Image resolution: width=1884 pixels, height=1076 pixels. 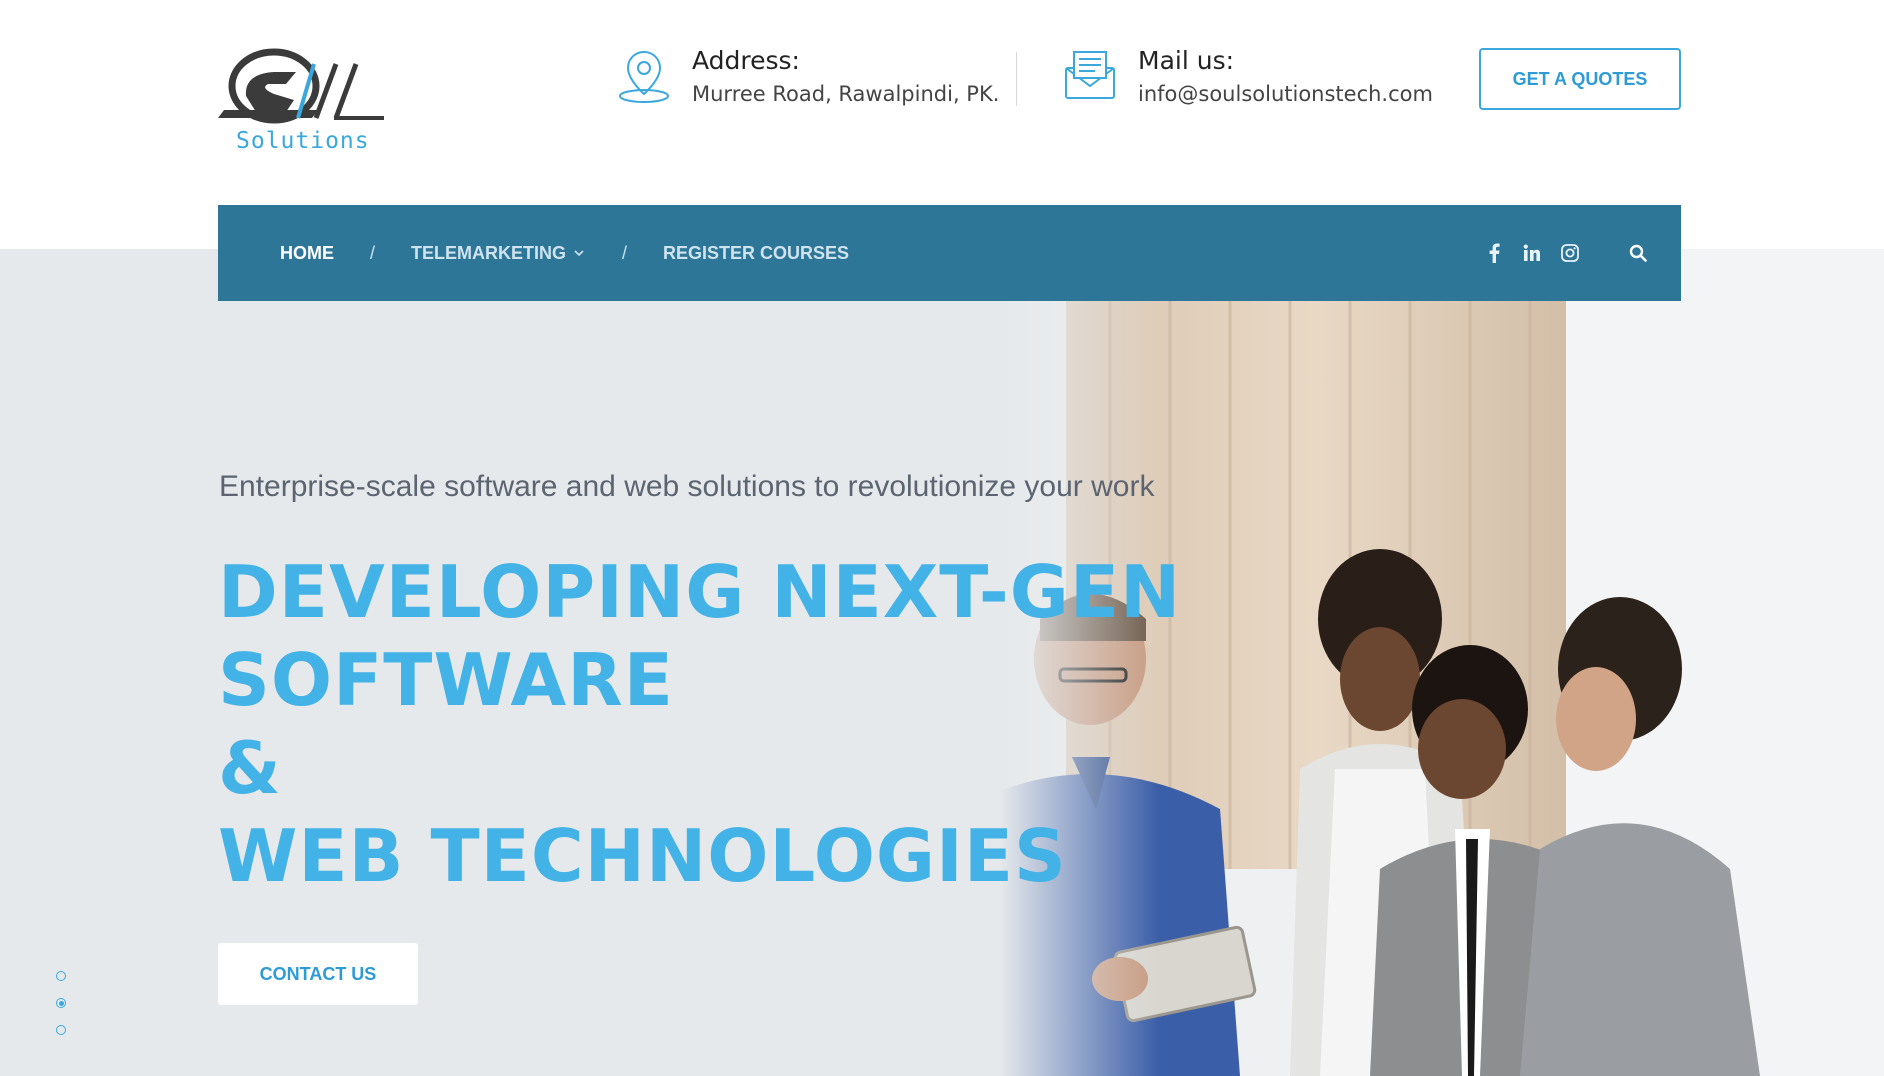 What do you see at coordinates (1558, 253) in the screenshot?
I see `nav-actions` at bounding box center [1558, 253].